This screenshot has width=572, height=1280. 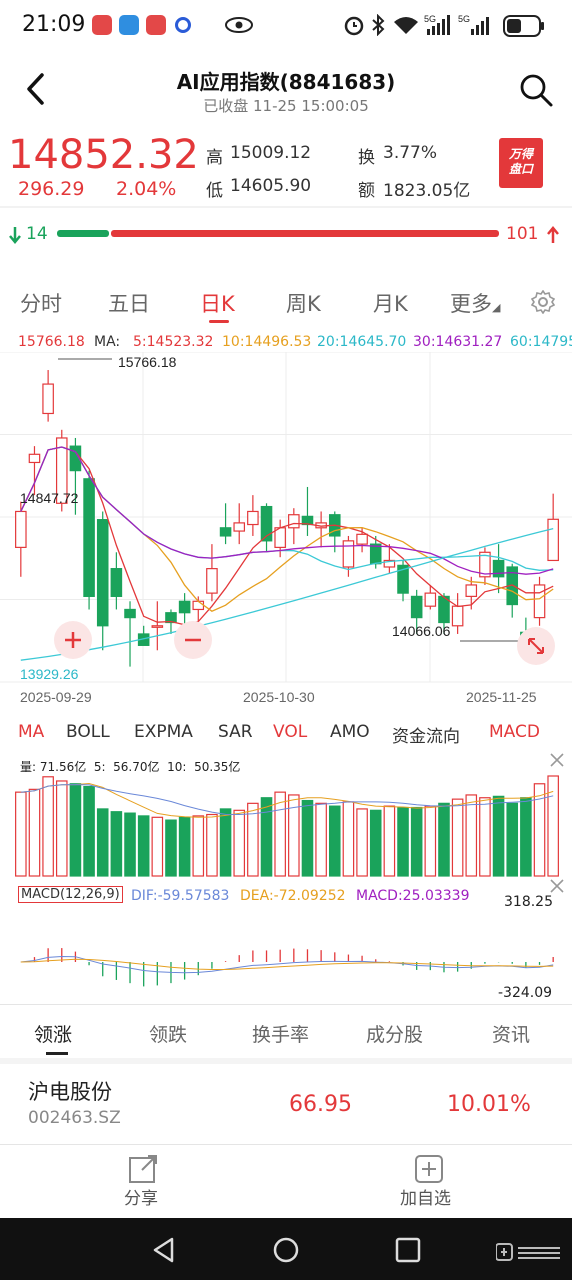 I want to click on alarm-icon, so click(x=354, y=26).